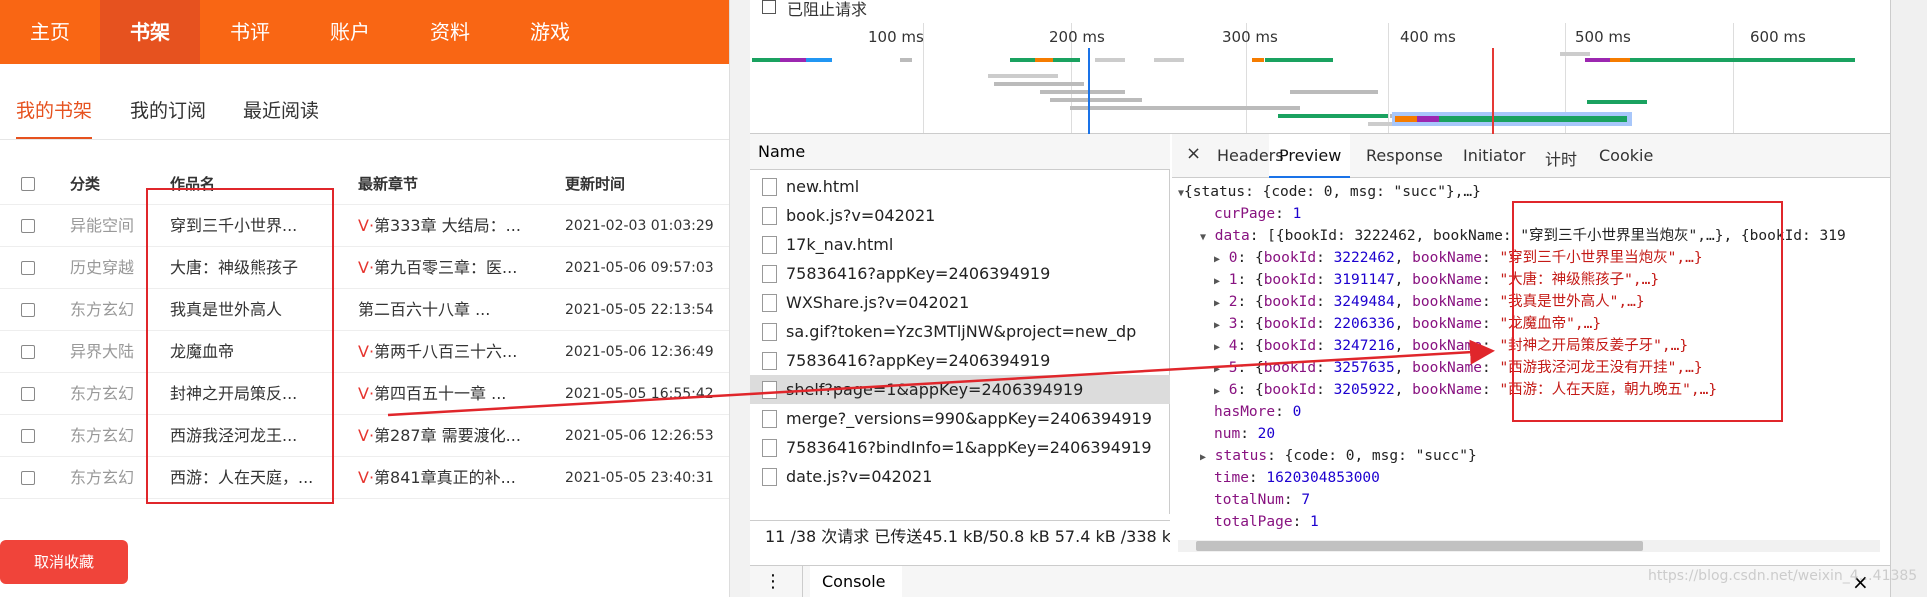 The height and width of the screenshot is (597, 1927). I want to click on book-category: 异能空间, so click(102, 225).